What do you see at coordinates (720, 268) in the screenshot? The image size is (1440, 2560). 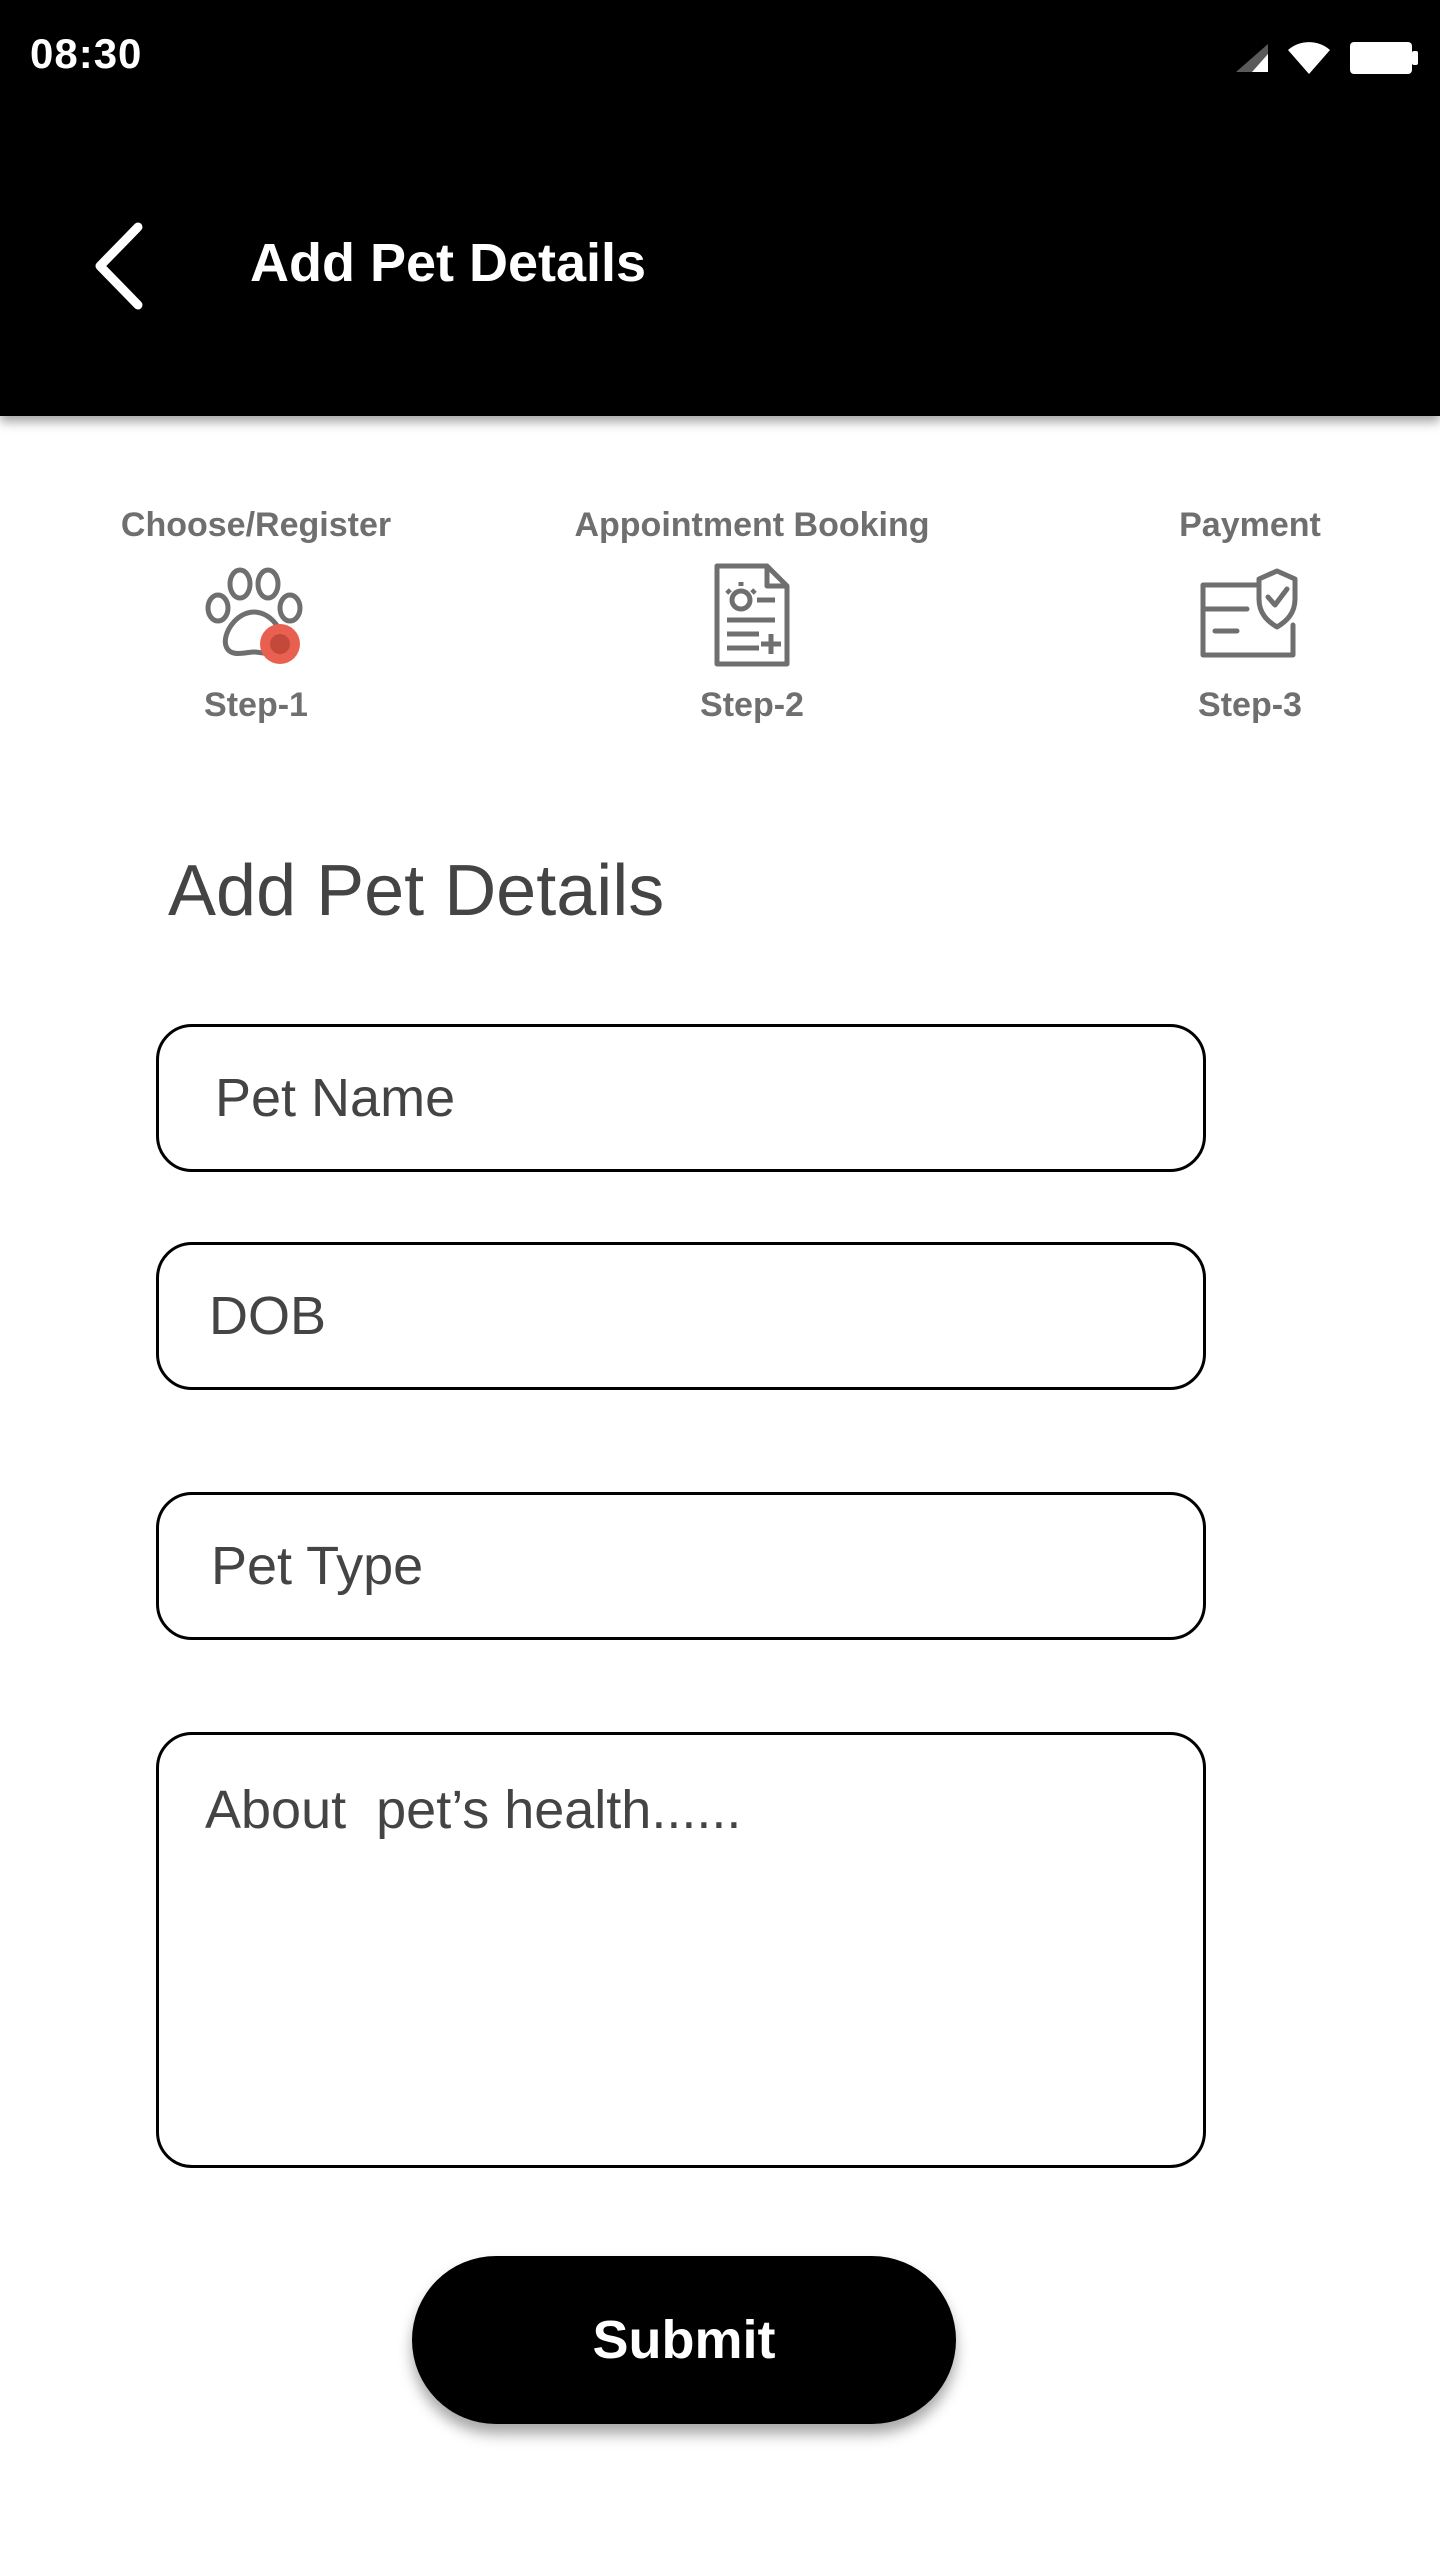 I see `app-bar: Add Pet Details` at bounding box center [720, 268].